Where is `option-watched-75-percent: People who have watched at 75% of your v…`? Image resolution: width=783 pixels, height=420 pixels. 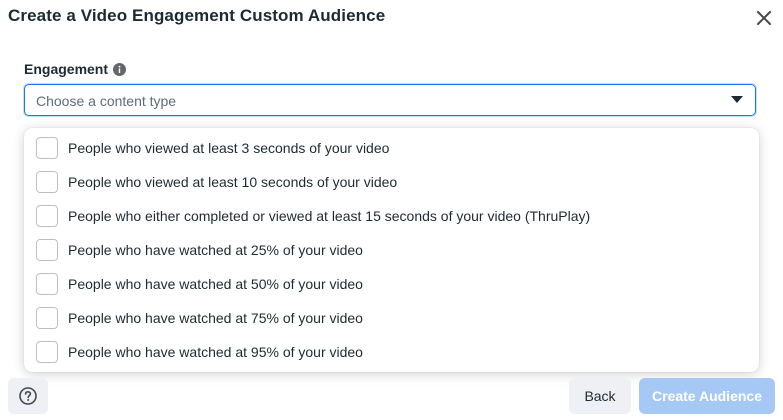 option-watched-75-percent: People who have watched at 75% of your v… is located at coordinates (391, 319).